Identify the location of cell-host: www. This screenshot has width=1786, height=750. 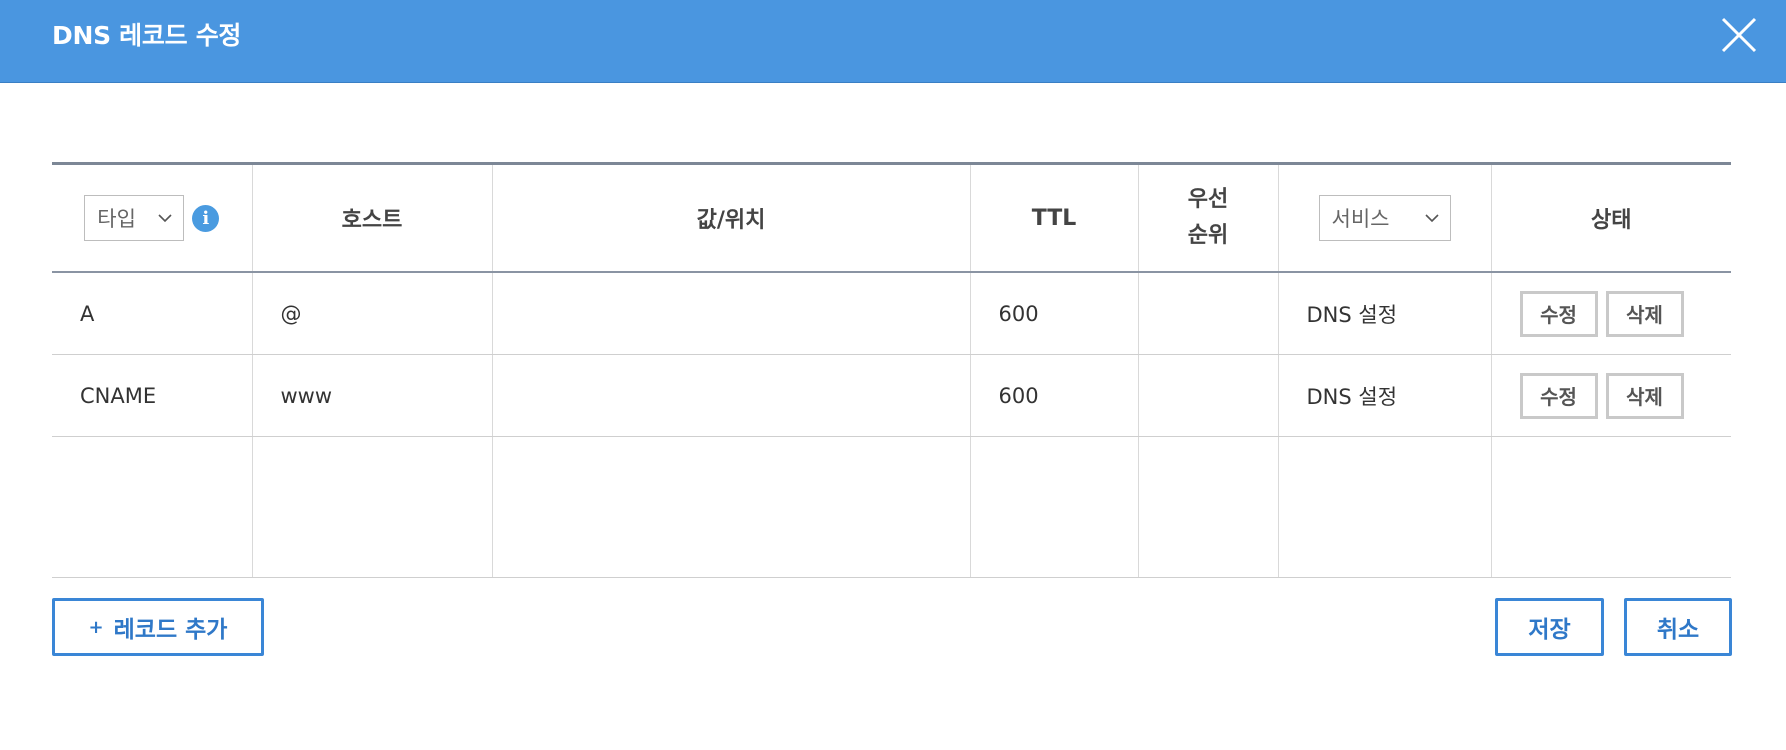
(371, 395).